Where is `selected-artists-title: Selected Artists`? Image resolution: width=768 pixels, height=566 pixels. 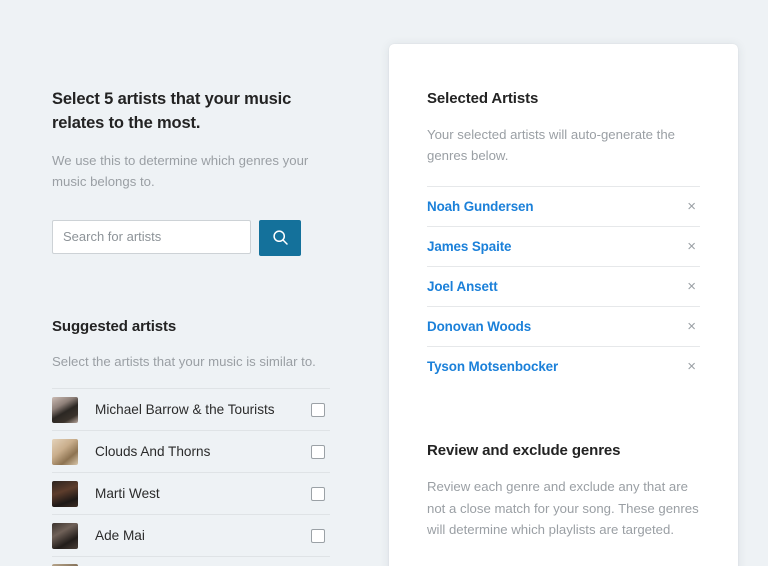 selected-artists-title: Selected Artists is located at coordinates (483, 98).